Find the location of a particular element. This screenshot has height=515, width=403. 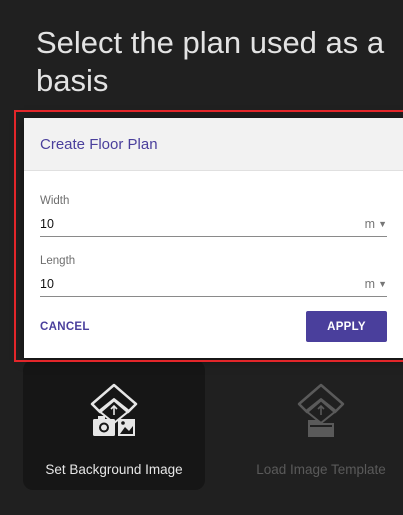

length-unit-value: m is located at coordinates (370, 284).